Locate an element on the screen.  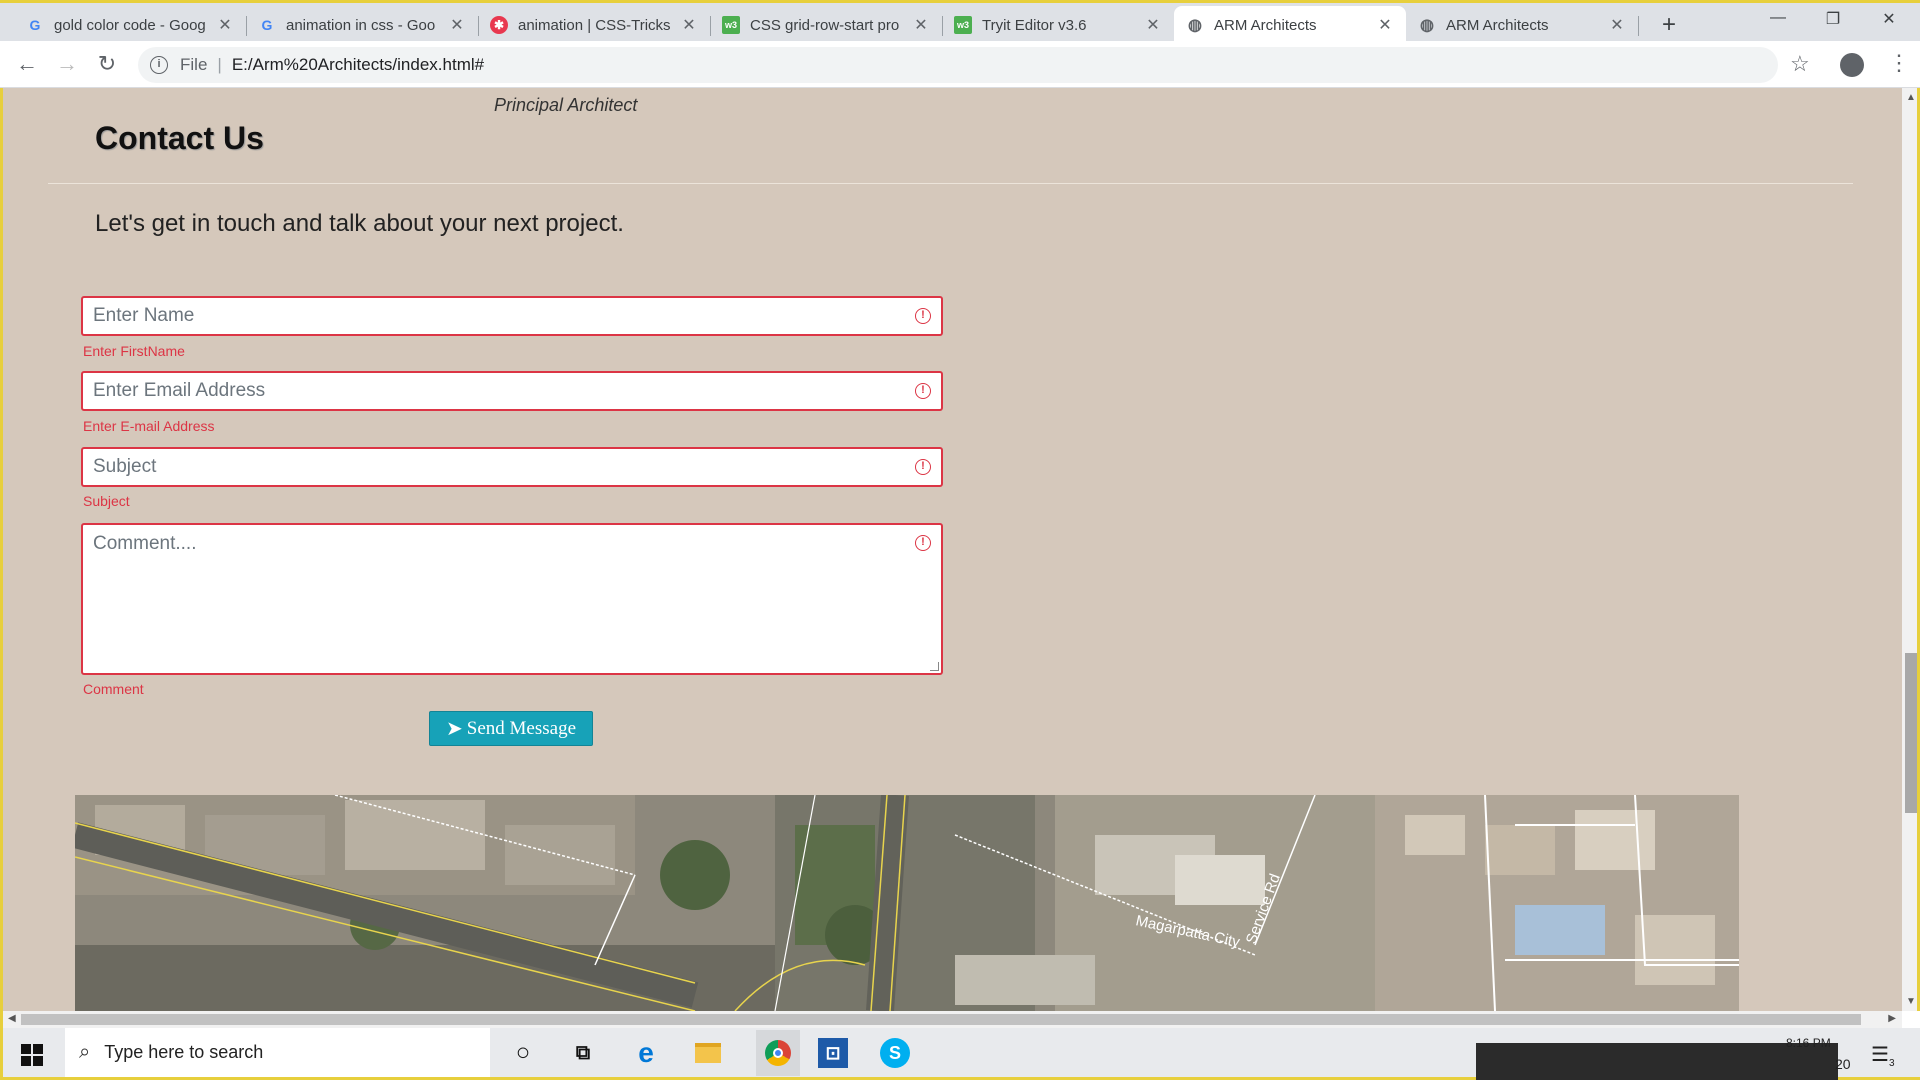
comment-textarea is located at coordinates (512, 599).